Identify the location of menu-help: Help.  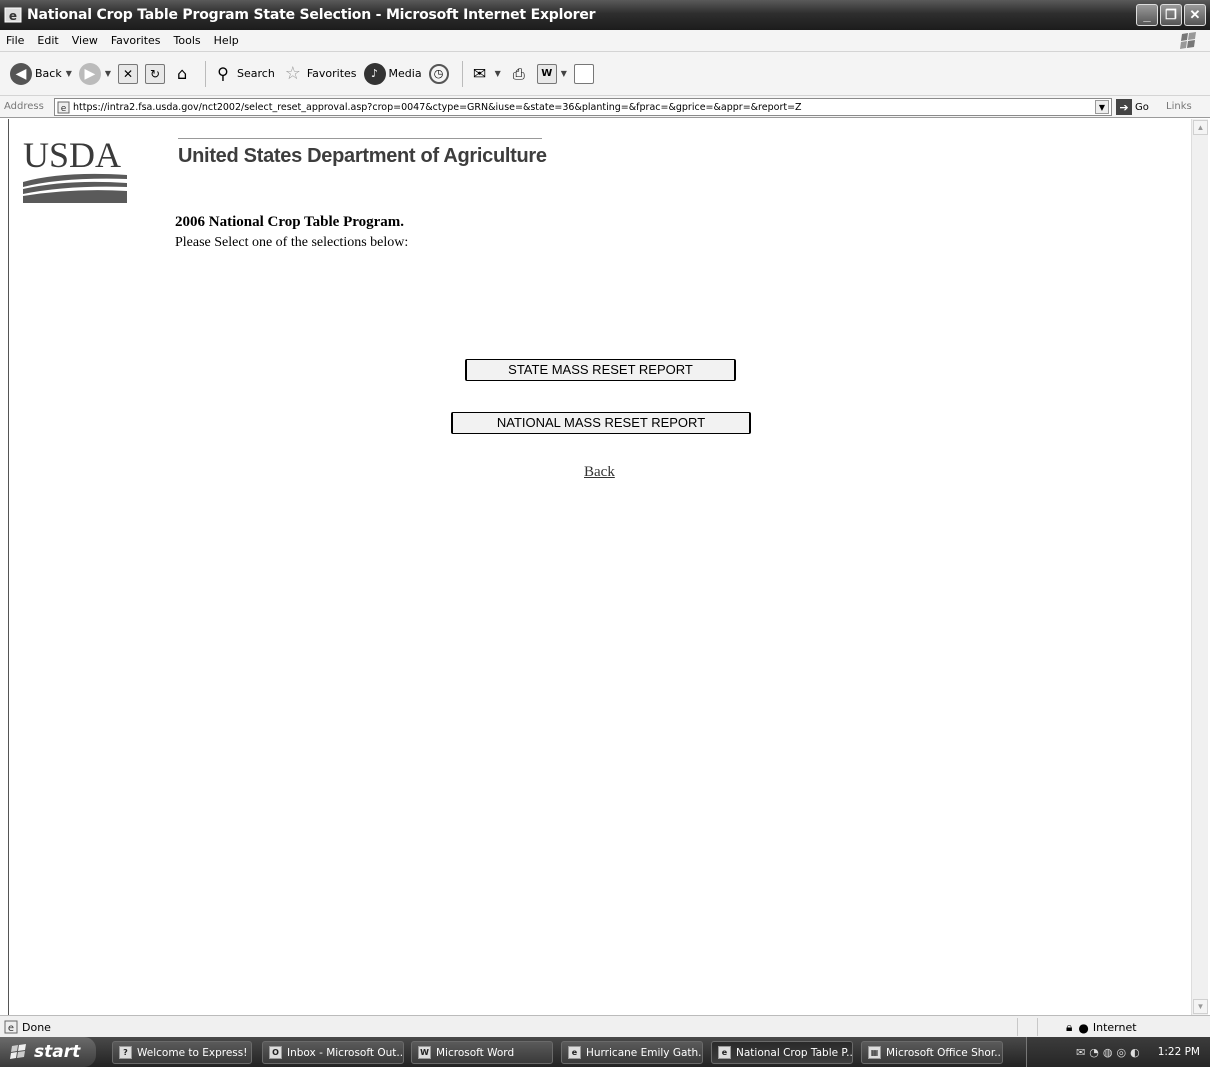
(226, 40).